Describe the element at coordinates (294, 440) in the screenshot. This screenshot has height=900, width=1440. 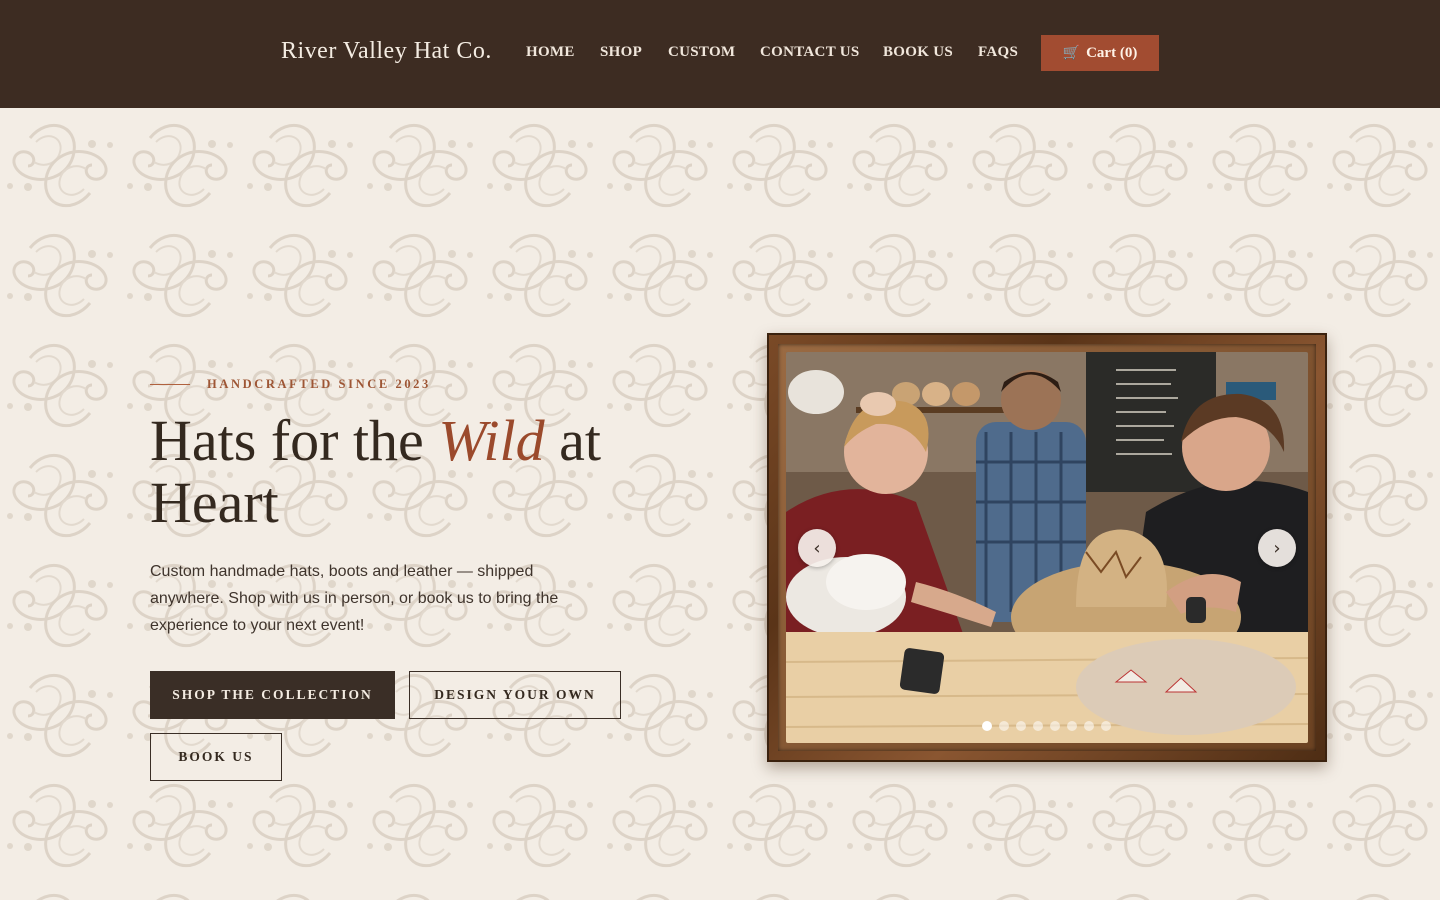
I see `headline-start: Hats for the` at that location.